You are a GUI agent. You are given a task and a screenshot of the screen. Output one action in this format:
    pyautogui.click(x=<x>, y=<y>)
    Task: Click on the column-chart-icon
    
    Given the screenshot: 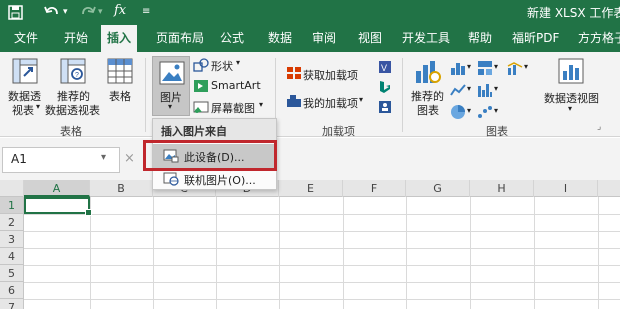 What is the action you would take?
    pyautogui.click(x=458, y=68)
    